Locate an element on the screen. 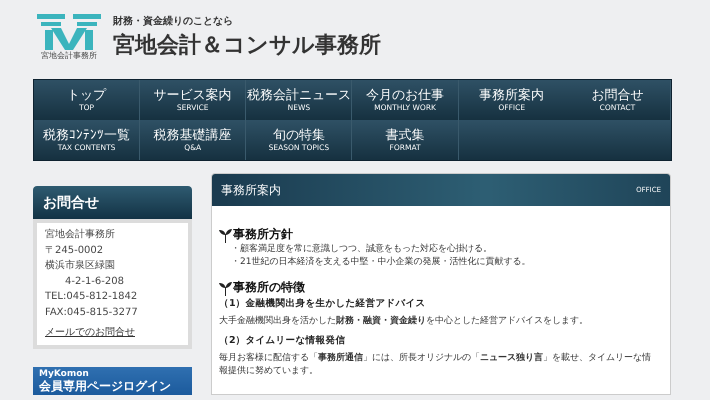 The width and height of the screenshot is (710, 400). paragraph: 大手金融機関出身を活かした財務・融資・資金繰りを中心とした経営アドバイスをします。 is located at coordinates (404, 321).